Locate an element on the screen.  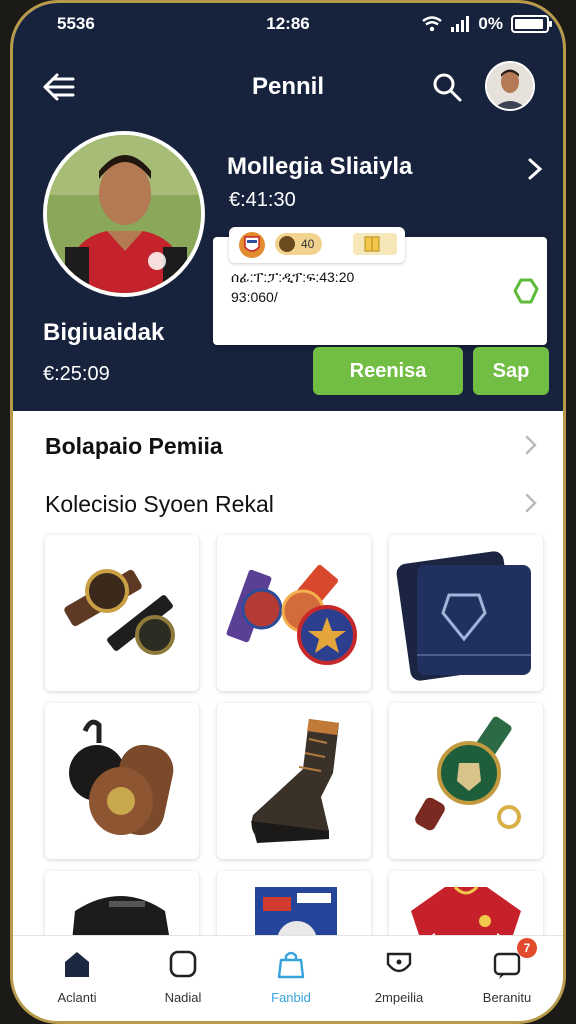
product-tile-navy-wallet is located at coordinates (466, 613).